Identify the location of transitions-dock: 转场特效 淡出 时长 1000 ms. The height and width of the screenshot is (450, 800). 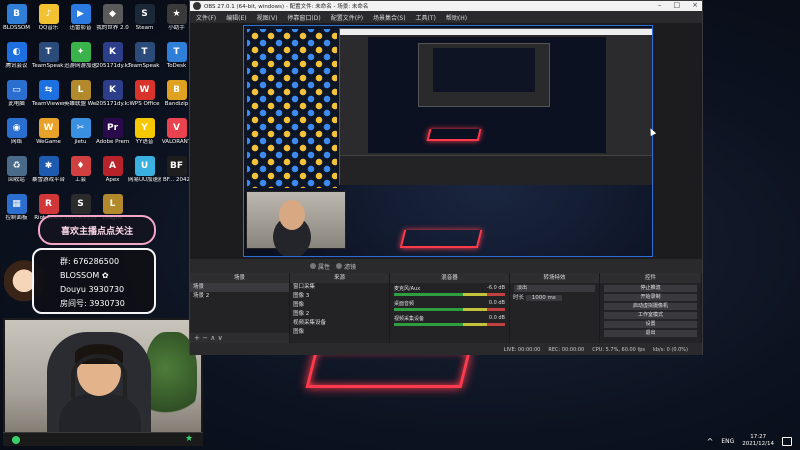
(555, 308).